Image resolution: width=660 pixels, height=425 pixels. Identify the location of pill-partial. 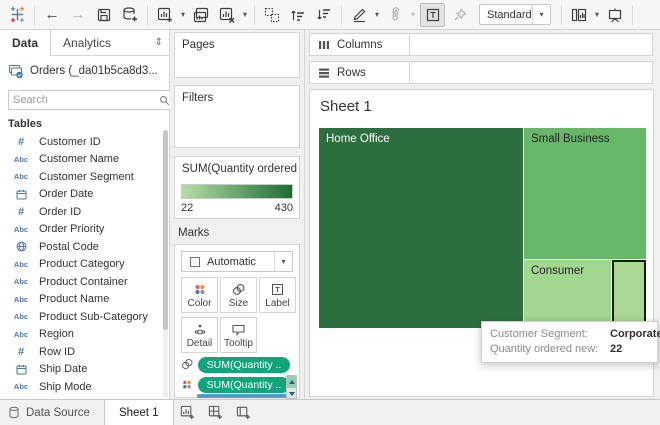
(243, 396).